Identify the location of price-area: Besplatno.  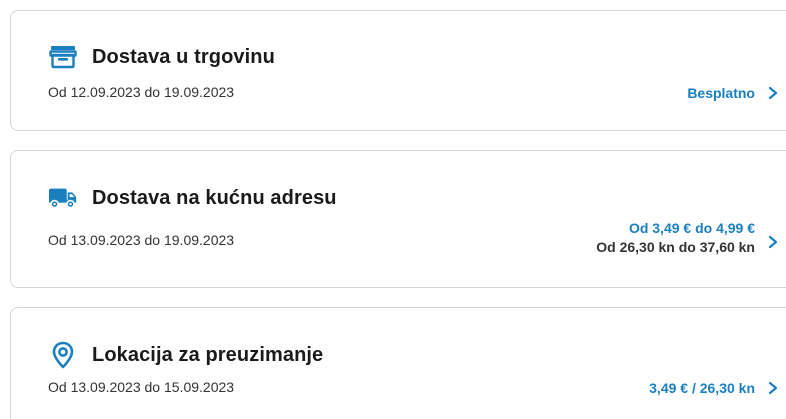
(721, 93).